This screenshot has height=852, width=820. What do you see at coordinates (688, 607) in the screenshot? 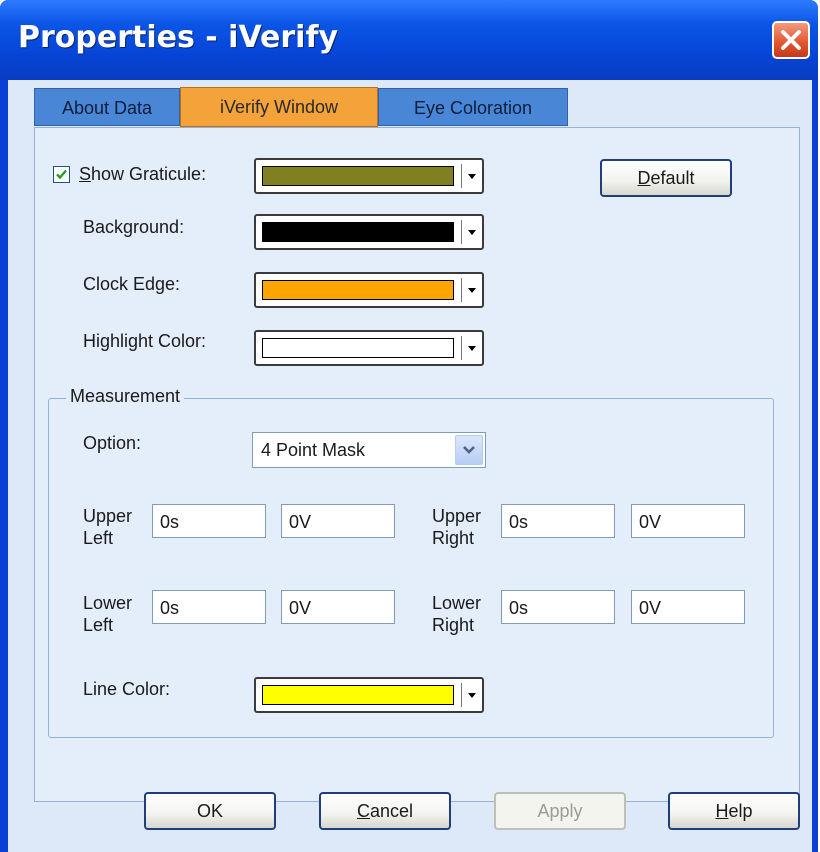
I see `lower-right-voltage-input: 0V` at bounding box center [688, 607].